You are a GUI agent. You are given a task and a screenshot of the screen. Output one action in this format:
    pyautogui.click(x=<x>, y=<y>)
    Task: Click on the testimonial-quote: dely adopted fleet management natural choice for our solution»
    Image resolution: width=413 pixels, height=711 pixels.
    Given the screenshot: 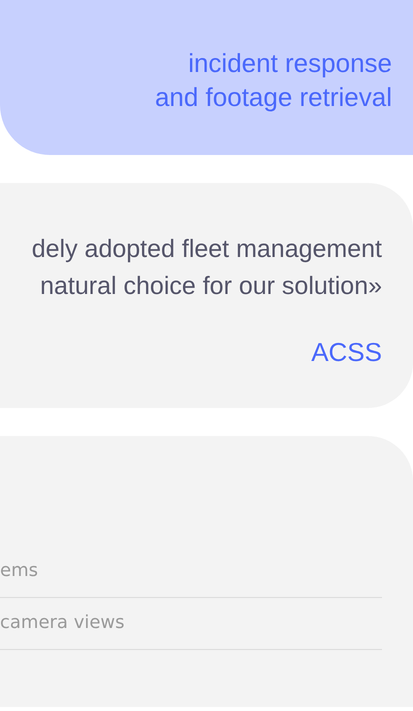 What is the action you would take?
    pyautogui.click(x=207, y=268)
    